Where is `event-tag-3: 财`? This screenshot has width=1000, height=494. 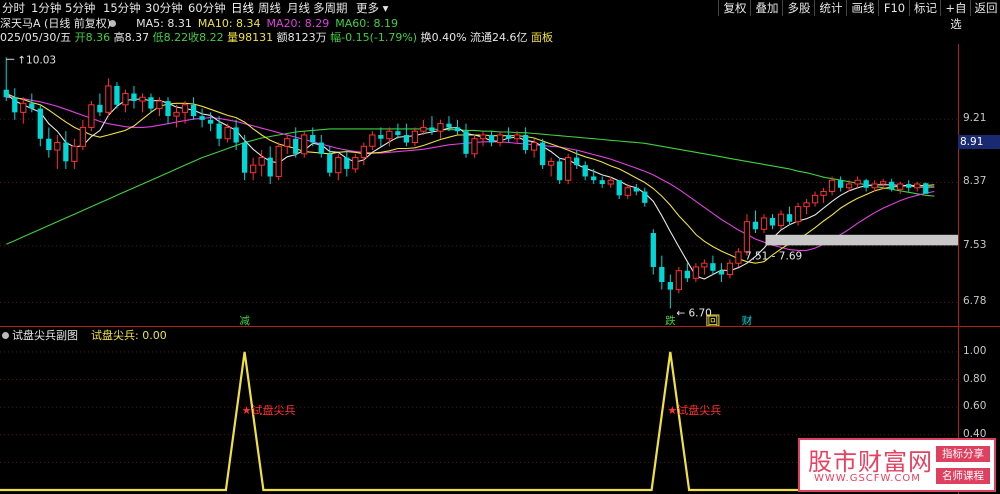 event-tag-3: 财 is located at coordinates (747, 320).